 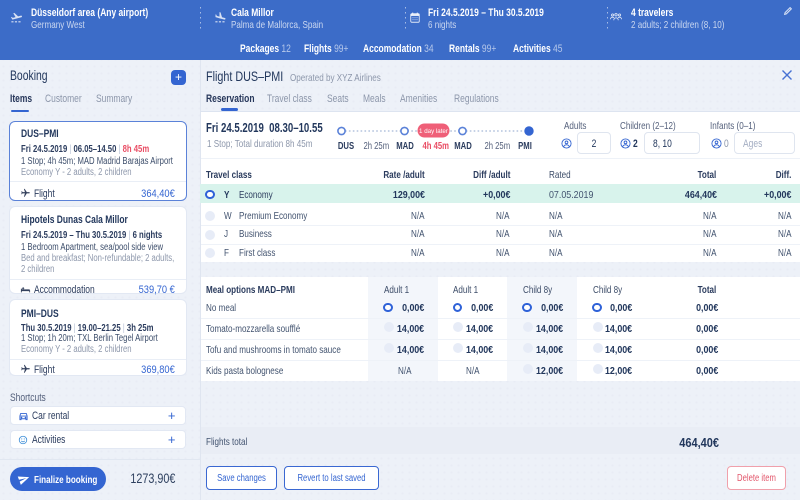 What do you see at coordinates (433, 131) in the screenshot?
I see `svg-text: 1 day later` at bounding box center [433, 131].